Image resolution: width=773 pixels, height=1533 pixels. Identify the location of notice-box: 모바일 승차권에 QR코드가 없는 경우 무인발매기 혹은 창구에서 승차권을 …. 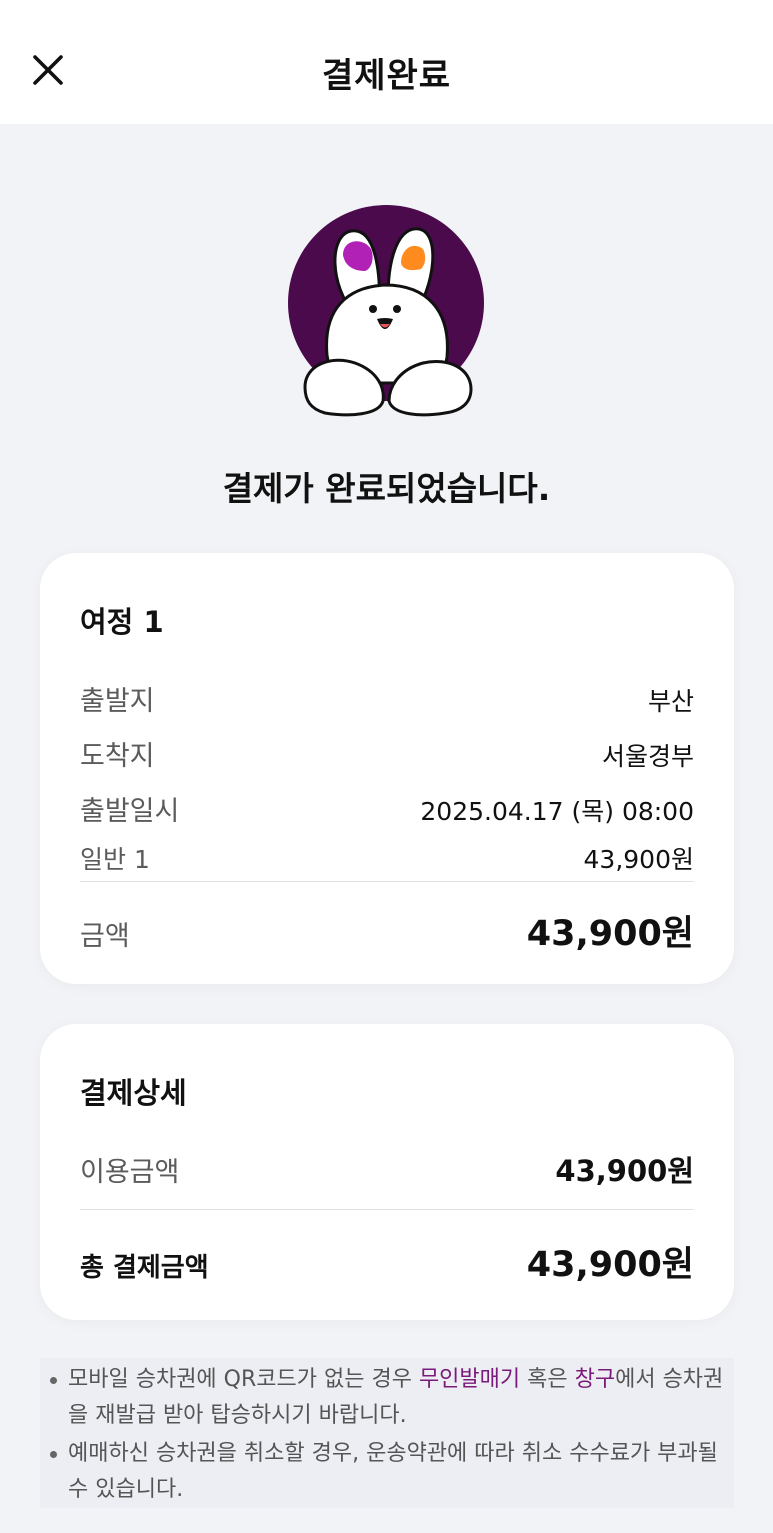
(387, 1433).